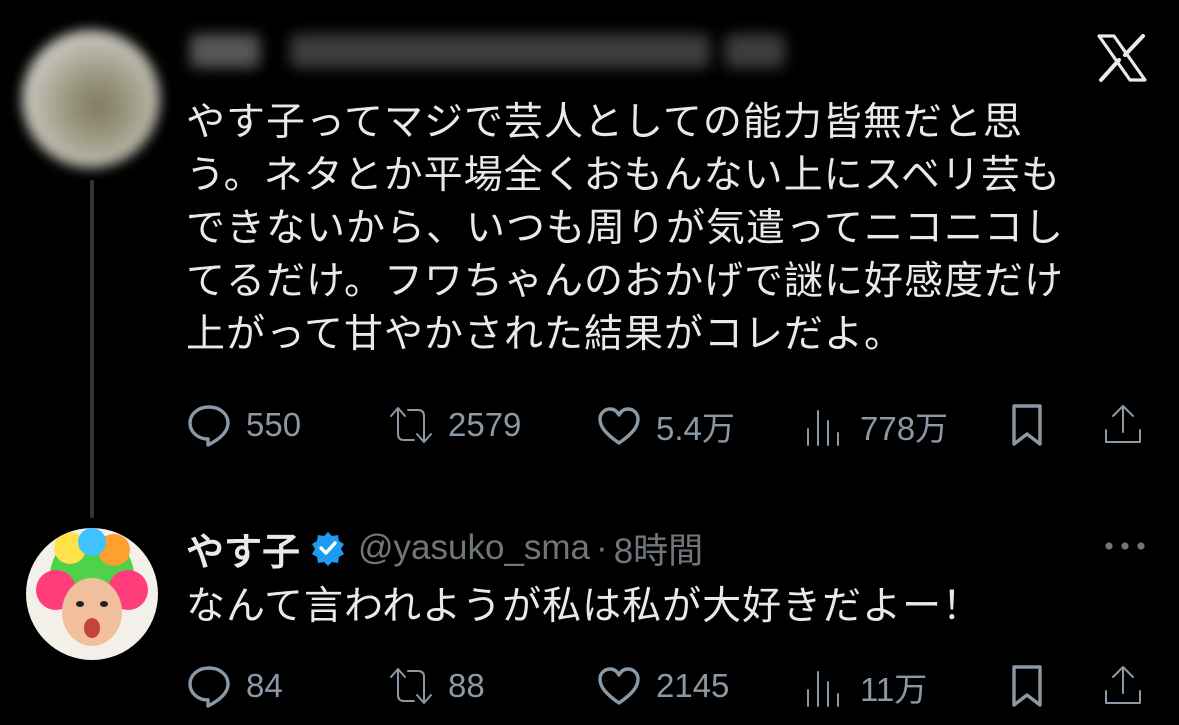  Describe the element at coordinates (436, 686) in the screenshot. I see `repost-button: 88` at that location.